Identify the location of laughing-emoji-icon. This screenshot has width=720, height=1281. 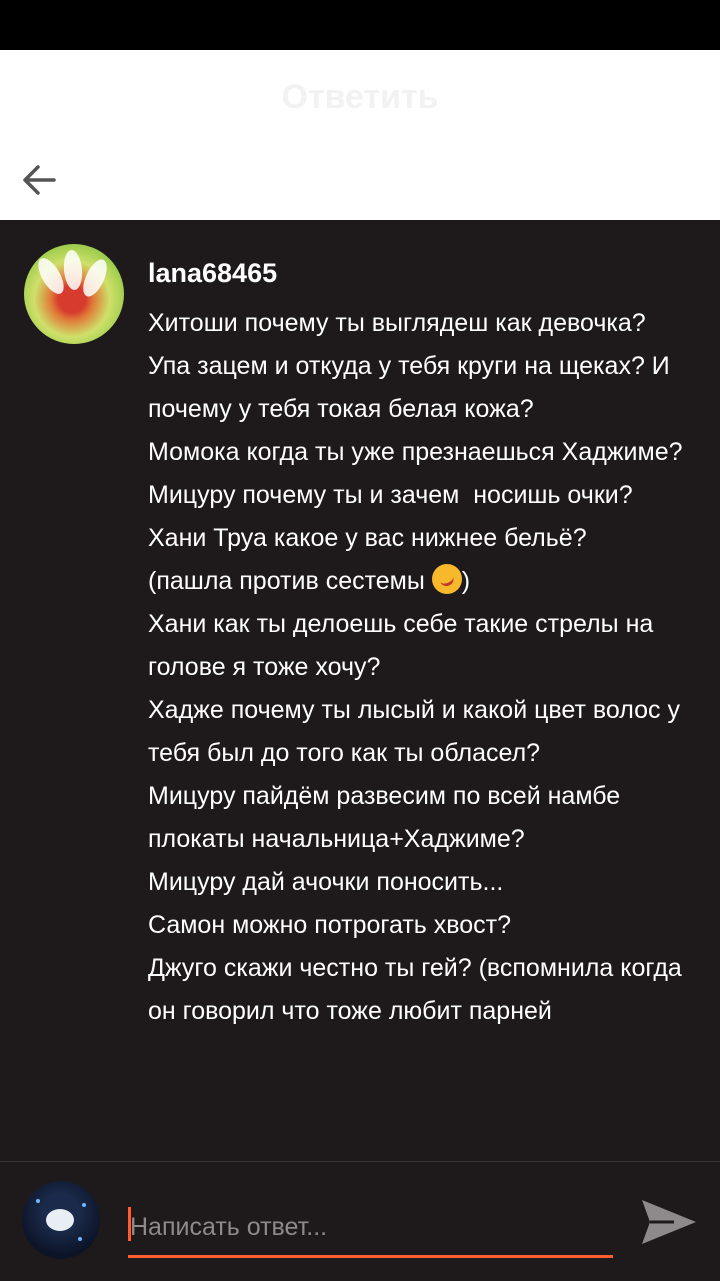
(446, 579).